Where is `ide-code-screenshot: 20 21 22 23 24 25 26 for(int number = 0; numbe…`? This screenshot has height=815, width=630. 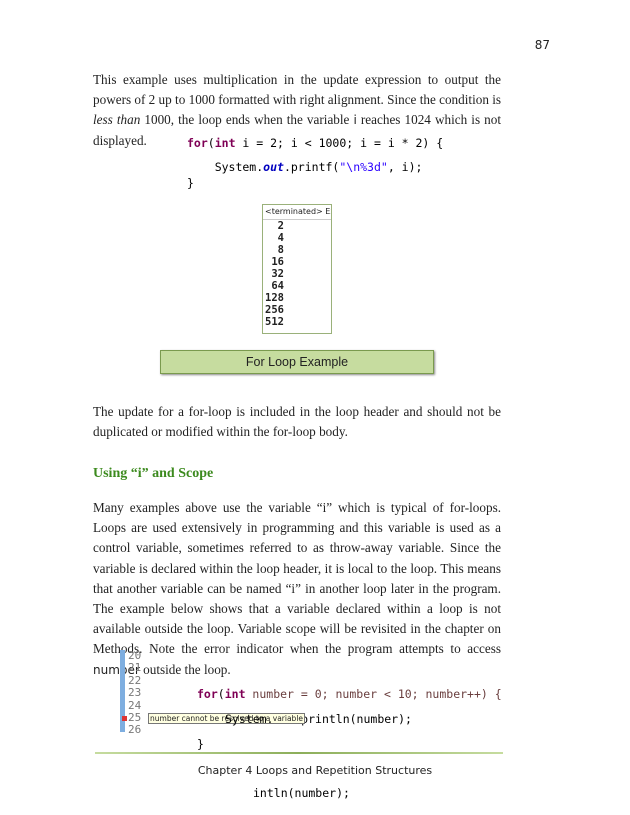 ide-code-screenshot: 20 21 22 23 24 25 26 for(int number = 0; numbe… is located at coordinates (320, 724).